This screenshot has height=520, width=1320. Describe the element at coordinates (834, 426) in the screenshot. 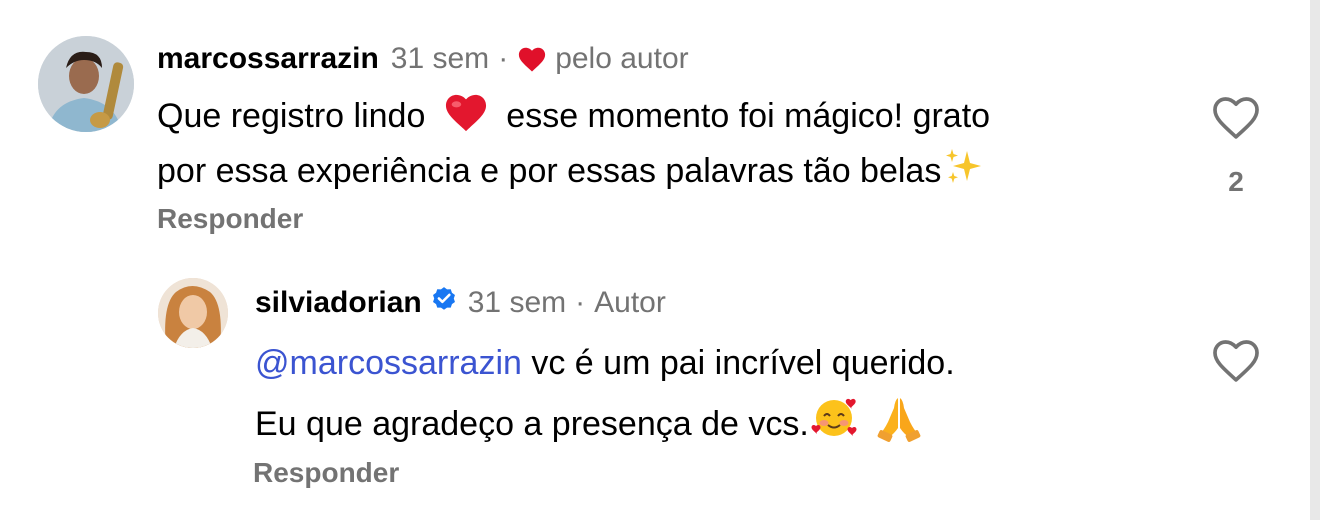

I see `smiling-face-with-hearts-emoji` at that location.